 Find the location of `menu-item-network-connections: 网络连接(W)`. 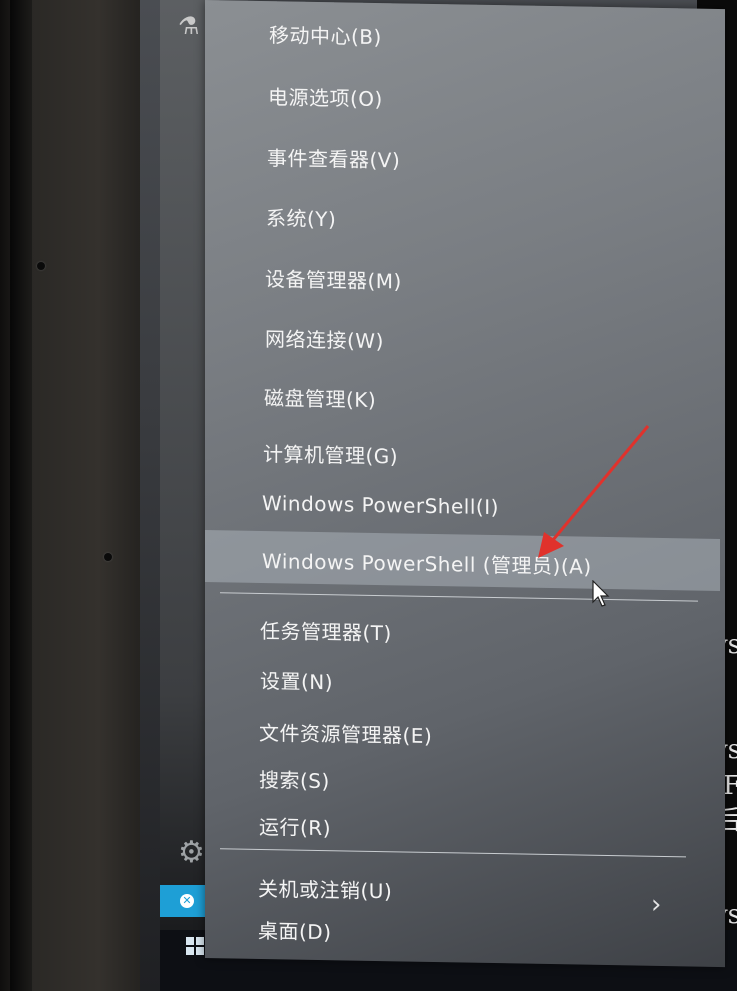

menu-item-network-connections: 网络连接(W) is located at coordinates (324, 338).